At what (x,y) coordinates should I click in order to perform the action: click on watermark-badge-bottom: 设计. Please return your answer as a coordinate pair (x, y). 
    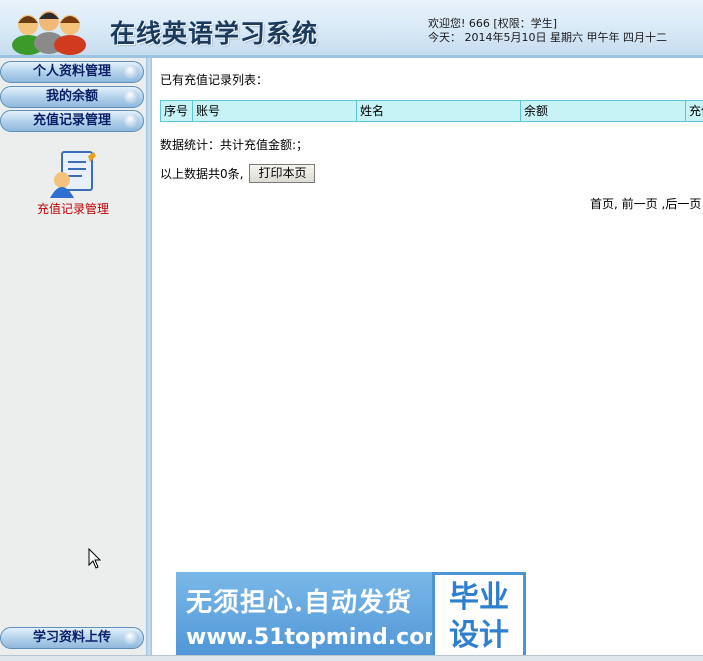
    Looking at the image, I should click on (479, 635).